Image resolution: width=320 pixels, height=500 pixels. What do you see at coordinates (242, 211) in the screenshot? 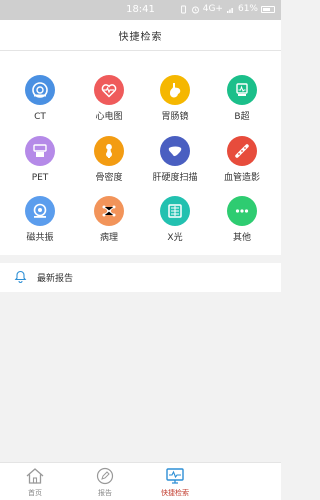
I see `more-dots-icon` at bounding box center [242, 211].